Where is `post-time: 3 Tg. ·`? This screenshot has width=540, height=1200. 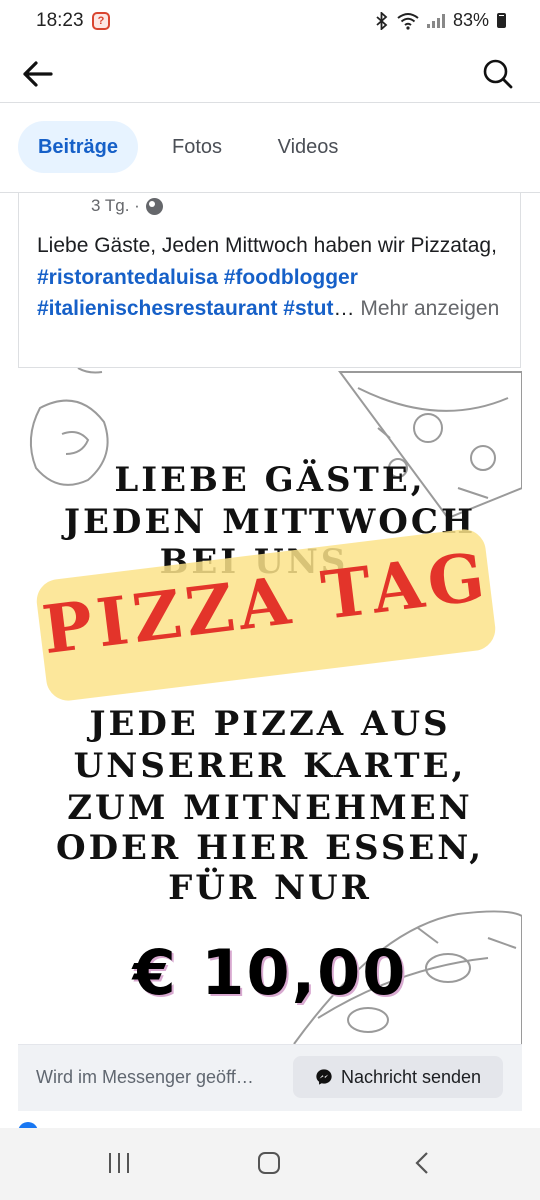
post-time: 3 Tg. · is located at coordinates (115, 205).